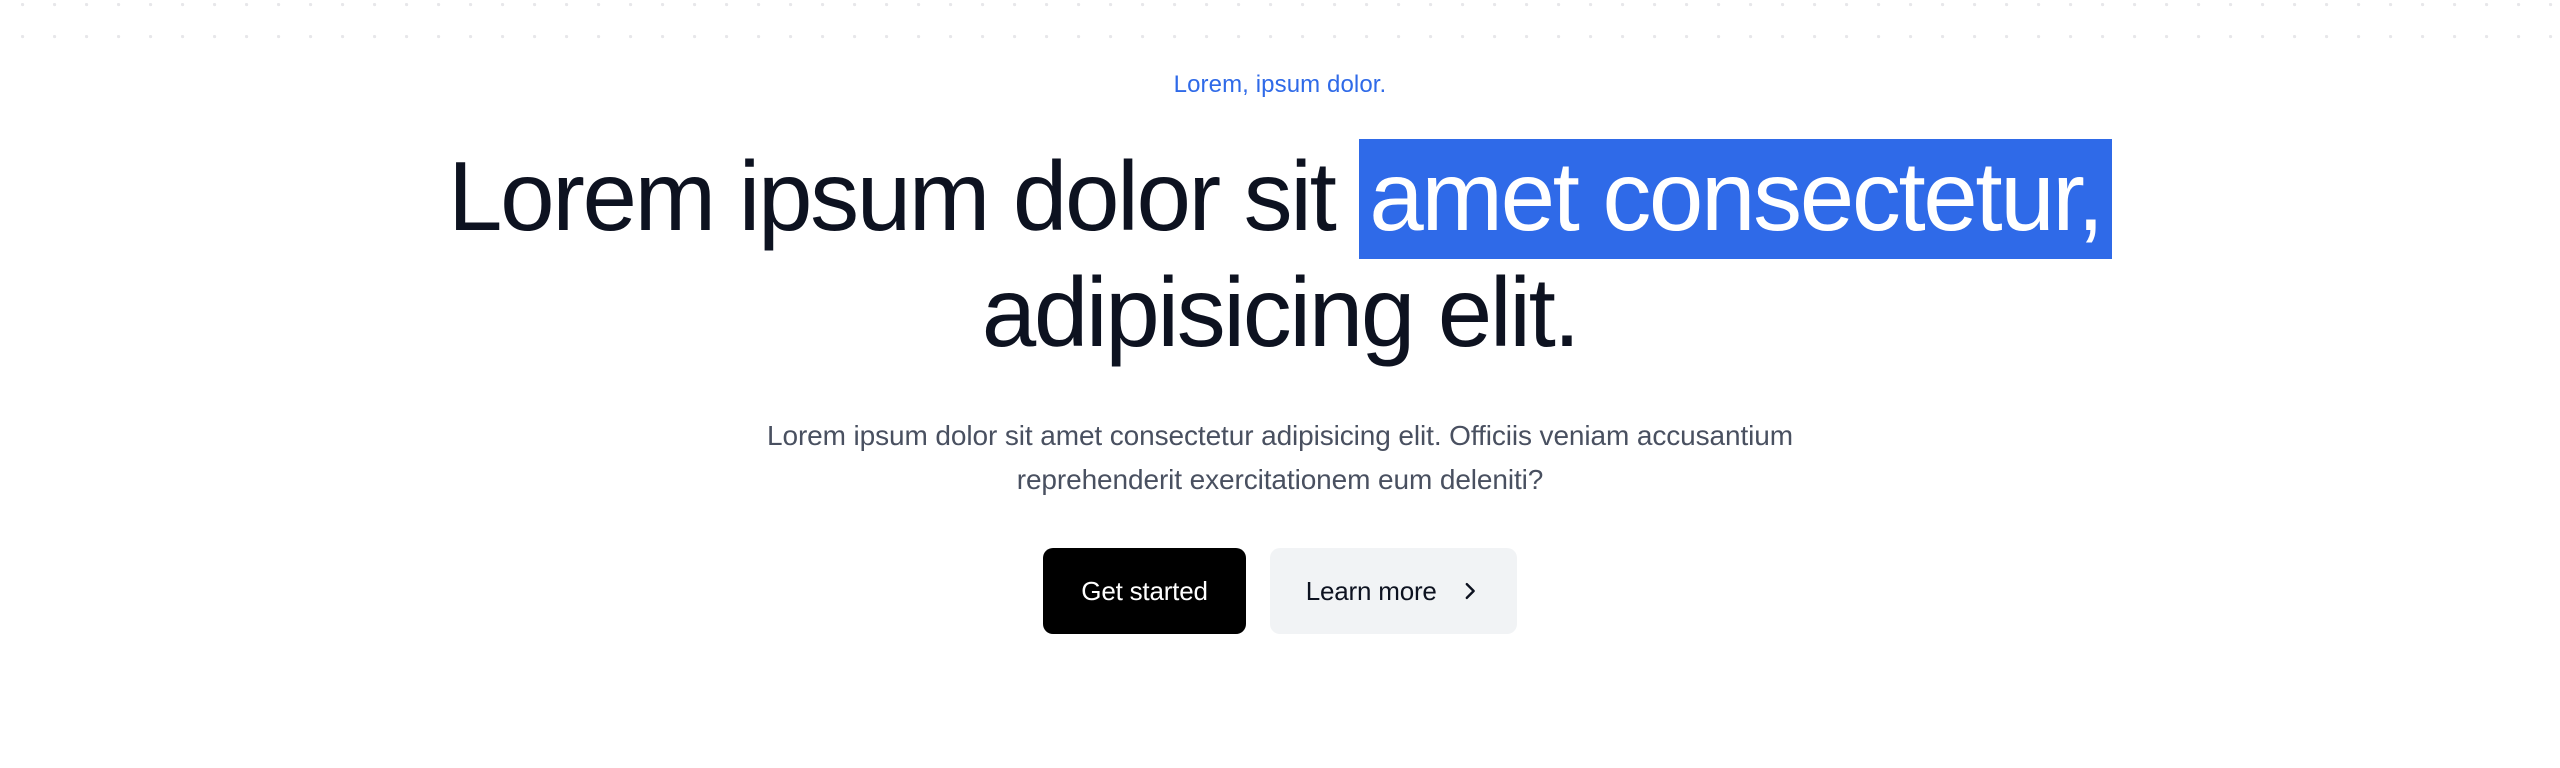 This screenshot has width=2560, height=768. I want to click on headline-text-before: Lorem ipsum dolor sit, so click(904, 196).